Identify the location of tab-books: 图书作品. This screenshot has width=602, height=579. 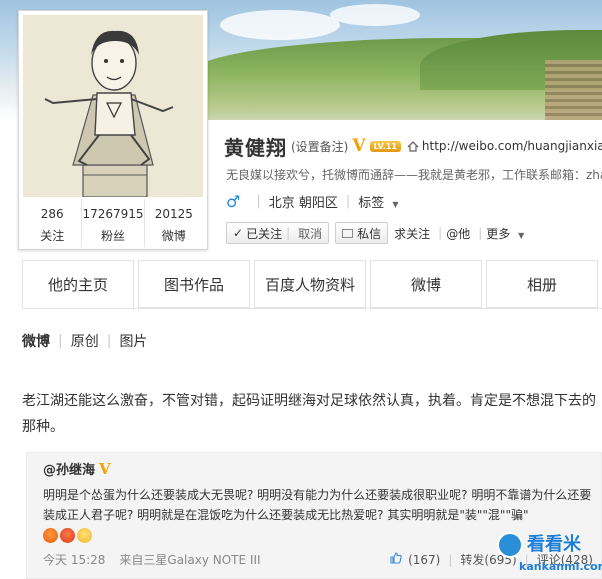
(194, 284).